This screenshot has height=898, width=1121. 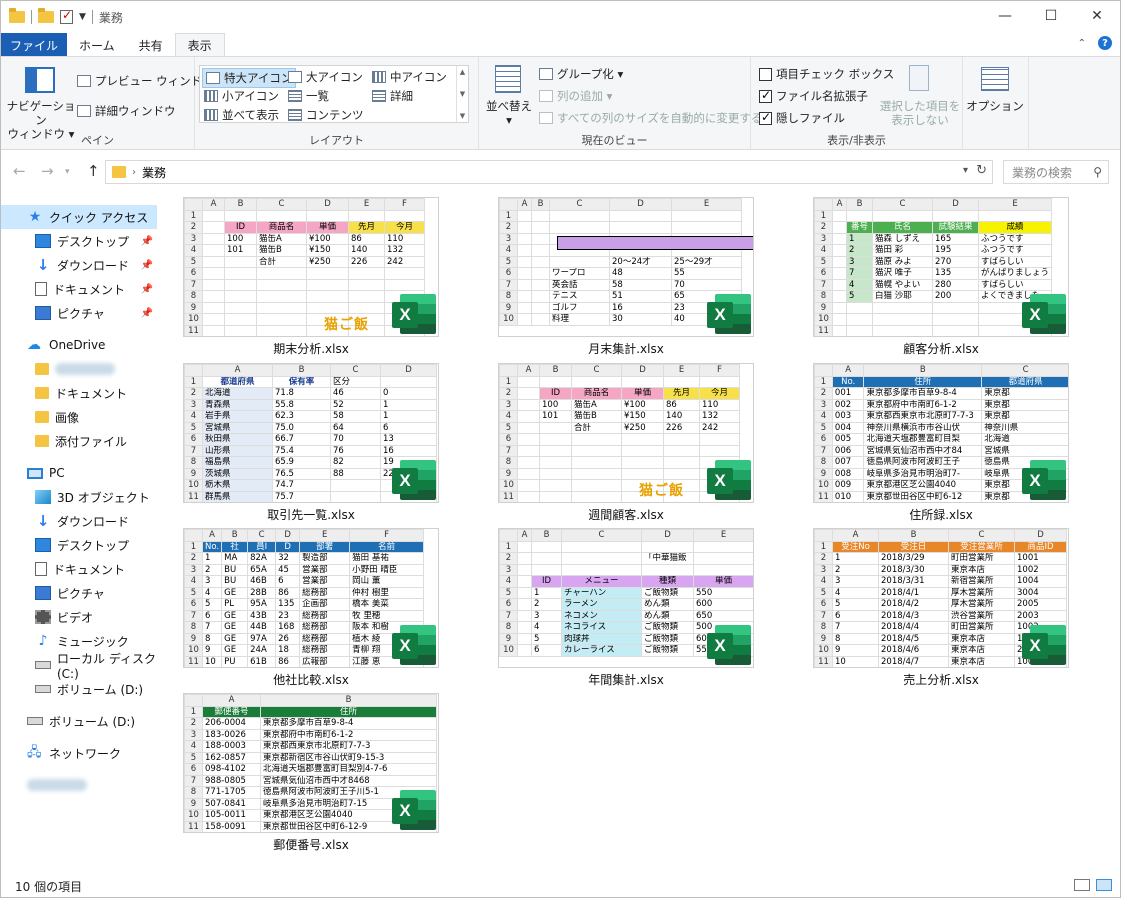 What do you see at coordinates (79, 393) in the screenshot?
I see `nav-onedrive-documents: ドキュメント` at bounding box center [79, 393].